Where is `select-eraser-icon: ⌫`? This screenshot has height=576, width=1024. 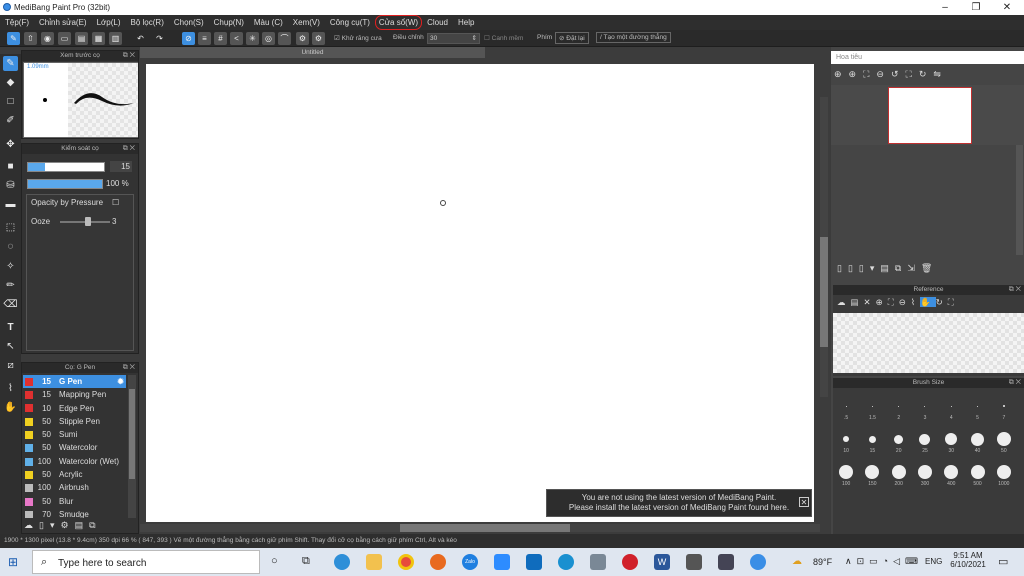
select-eraser-icon: ⌫ is located at coordinates (10, 304).